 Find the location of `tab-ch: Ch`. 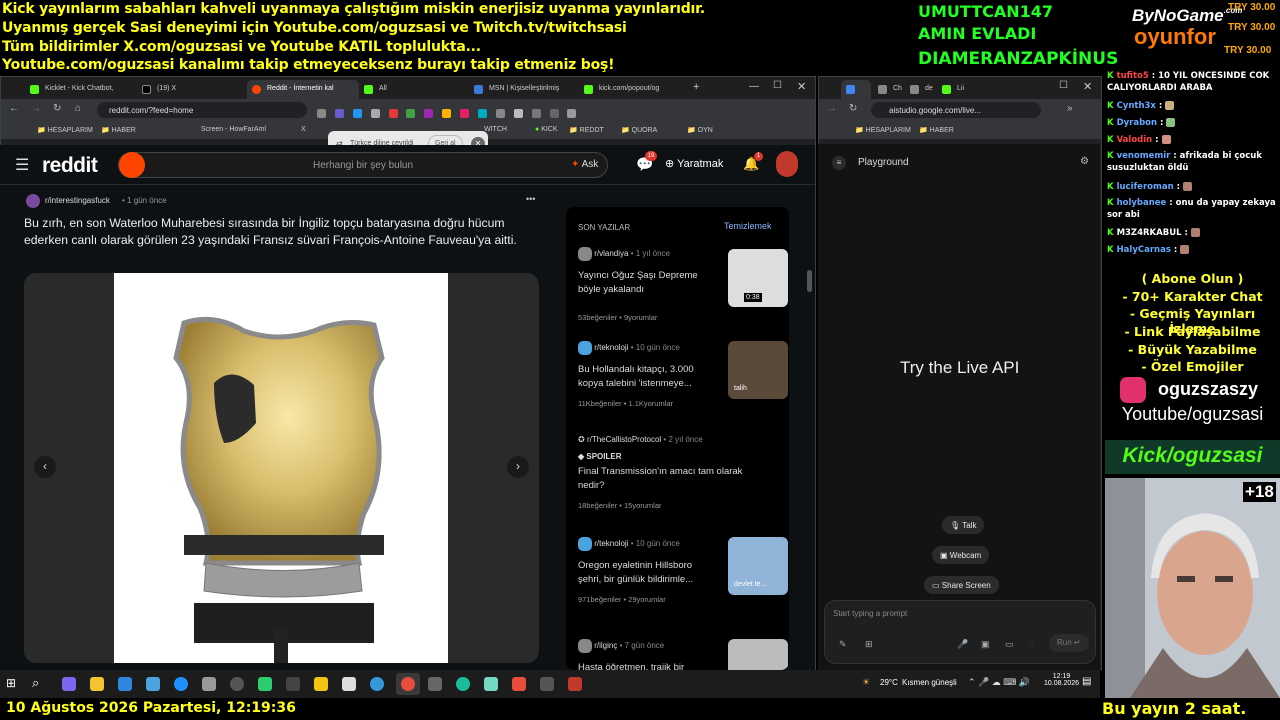

tab-ch: Ch is located at coordinates (888, 89).